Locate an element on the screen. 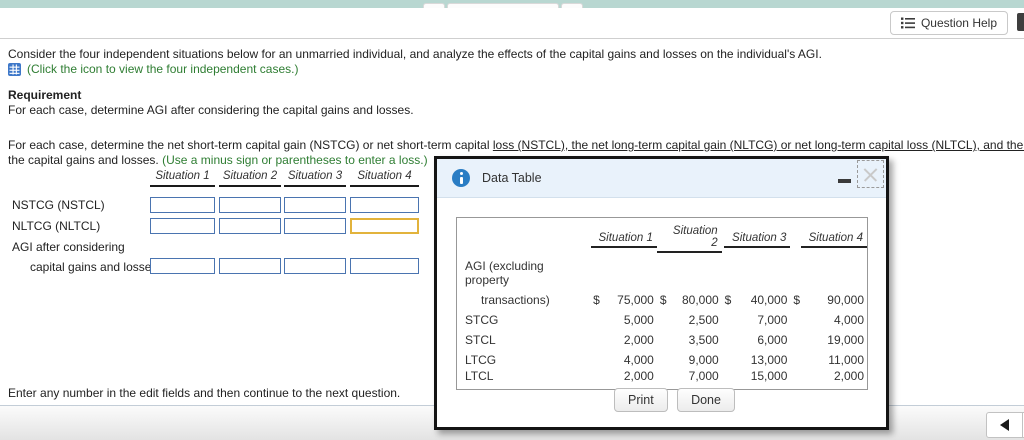 The width and height of the screenshot is (1024, 440). answer-col-header-situation2: Situation 2 is located at coordinates (250, 178).